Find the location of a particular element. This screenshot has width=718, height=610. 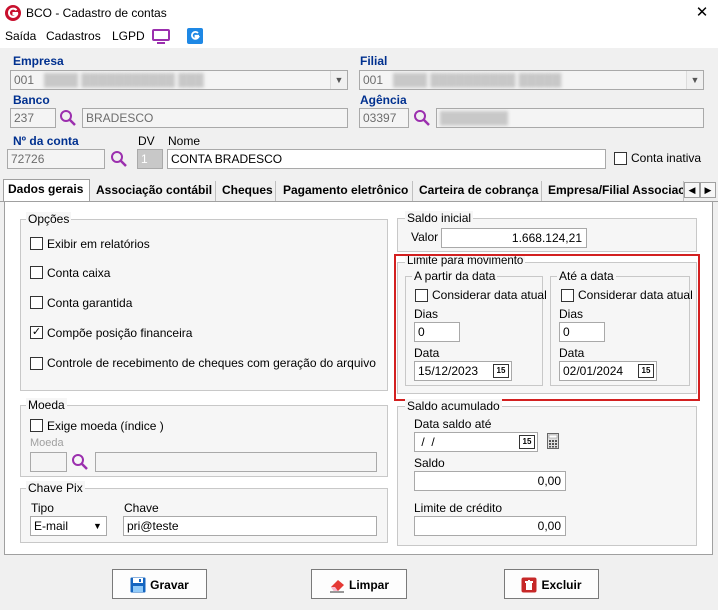

saldo-inicial-title: Saldo inicial is located at coordinates (439, 218).